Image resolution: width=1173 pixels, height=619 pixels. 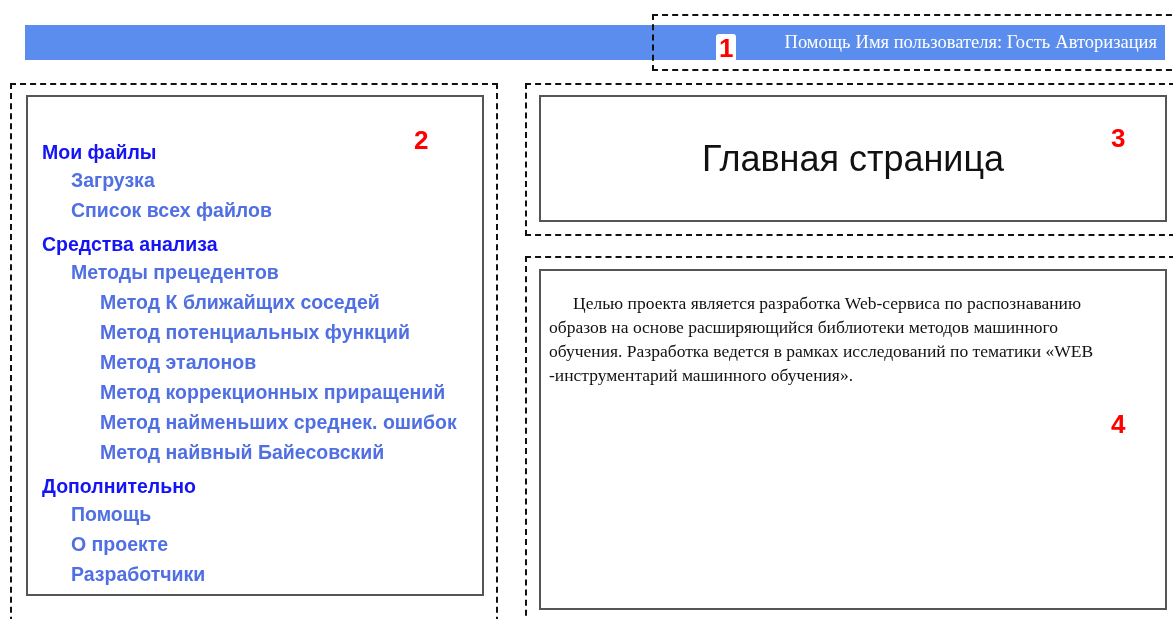 I want to click on nav-link: Метод эталонов, so click(x=142, y=362).